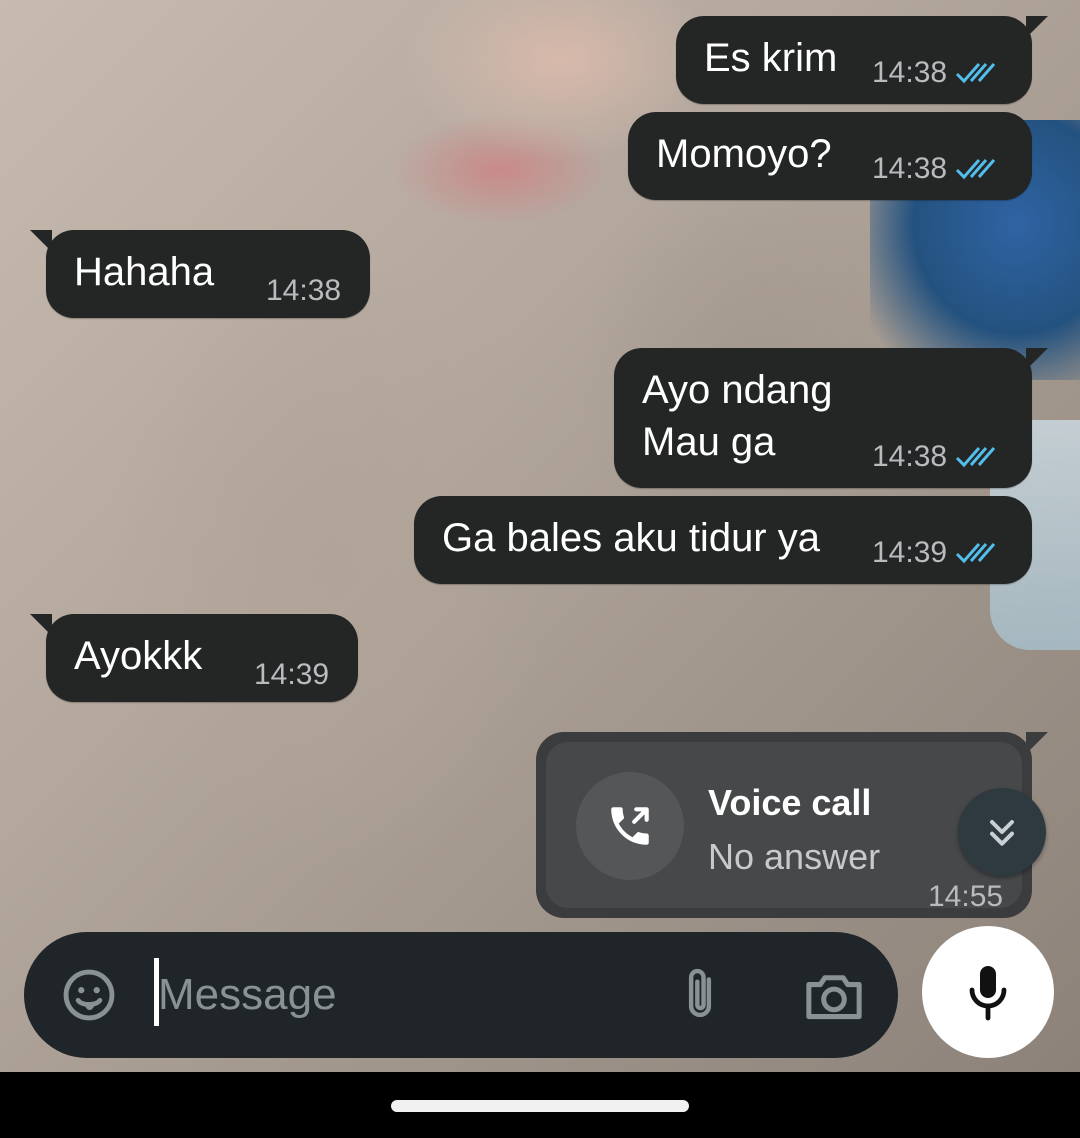 The image size is (1080, 1138). What do you see at coordinates (790, 802) in the screenshot?
I see `voice-call-title: Voice call` at bounding box center [790, 802].